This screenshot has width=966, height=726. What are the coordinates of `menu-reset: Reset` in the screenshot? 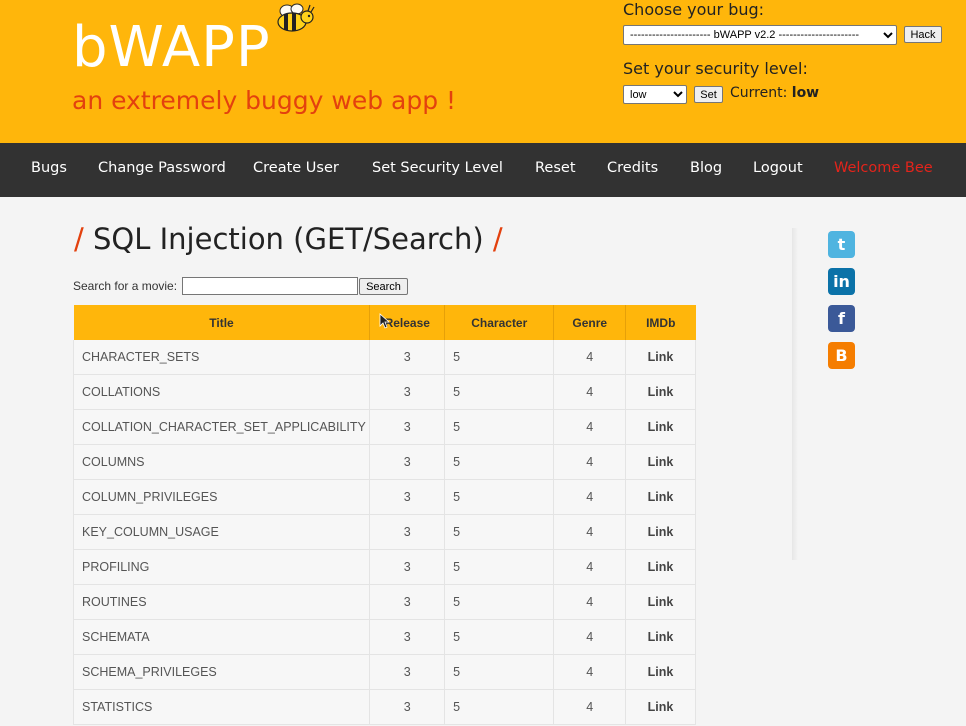 It's located at (555, 168).